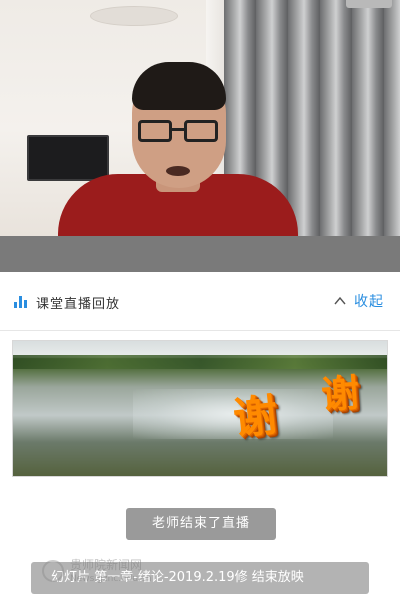  Describe the element at coordinates (106, 565) in the screenshot. I see `watermark-name: 贵师院新闻网` at that location.